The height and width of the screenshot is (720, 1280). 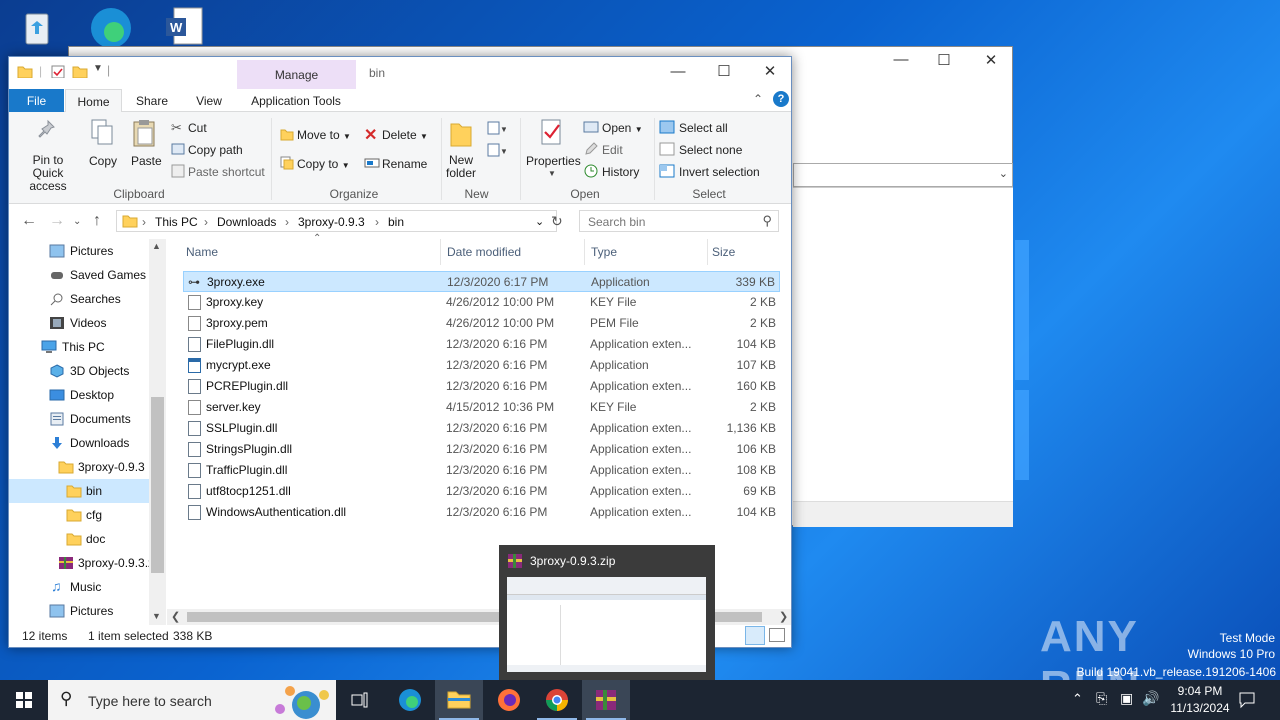 I want to click on volume-icon: 🔊, so click(x=1150, y=698).